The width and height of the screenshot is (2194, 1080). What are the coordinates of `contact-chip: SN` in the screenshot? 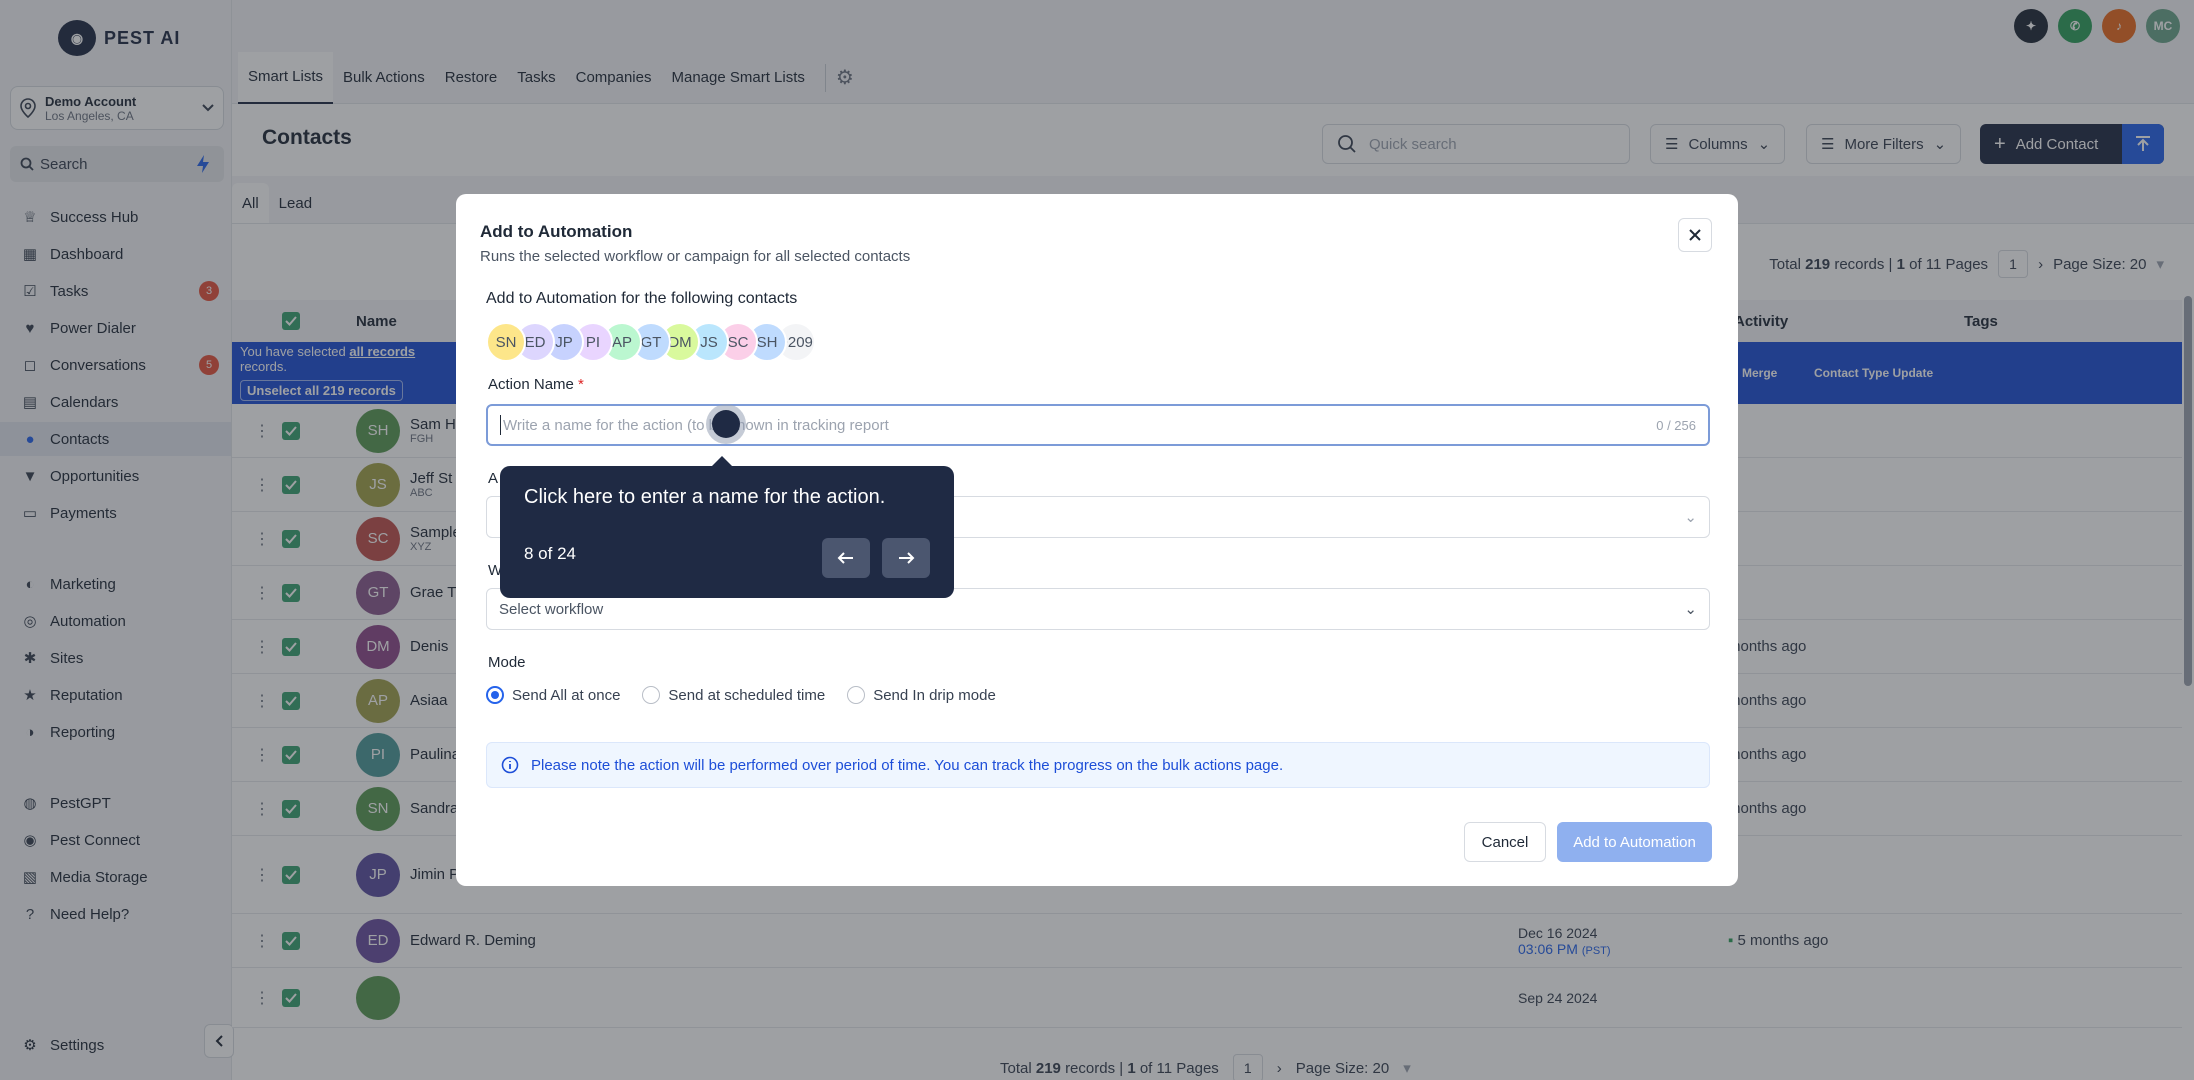 It's located at (506, 342).